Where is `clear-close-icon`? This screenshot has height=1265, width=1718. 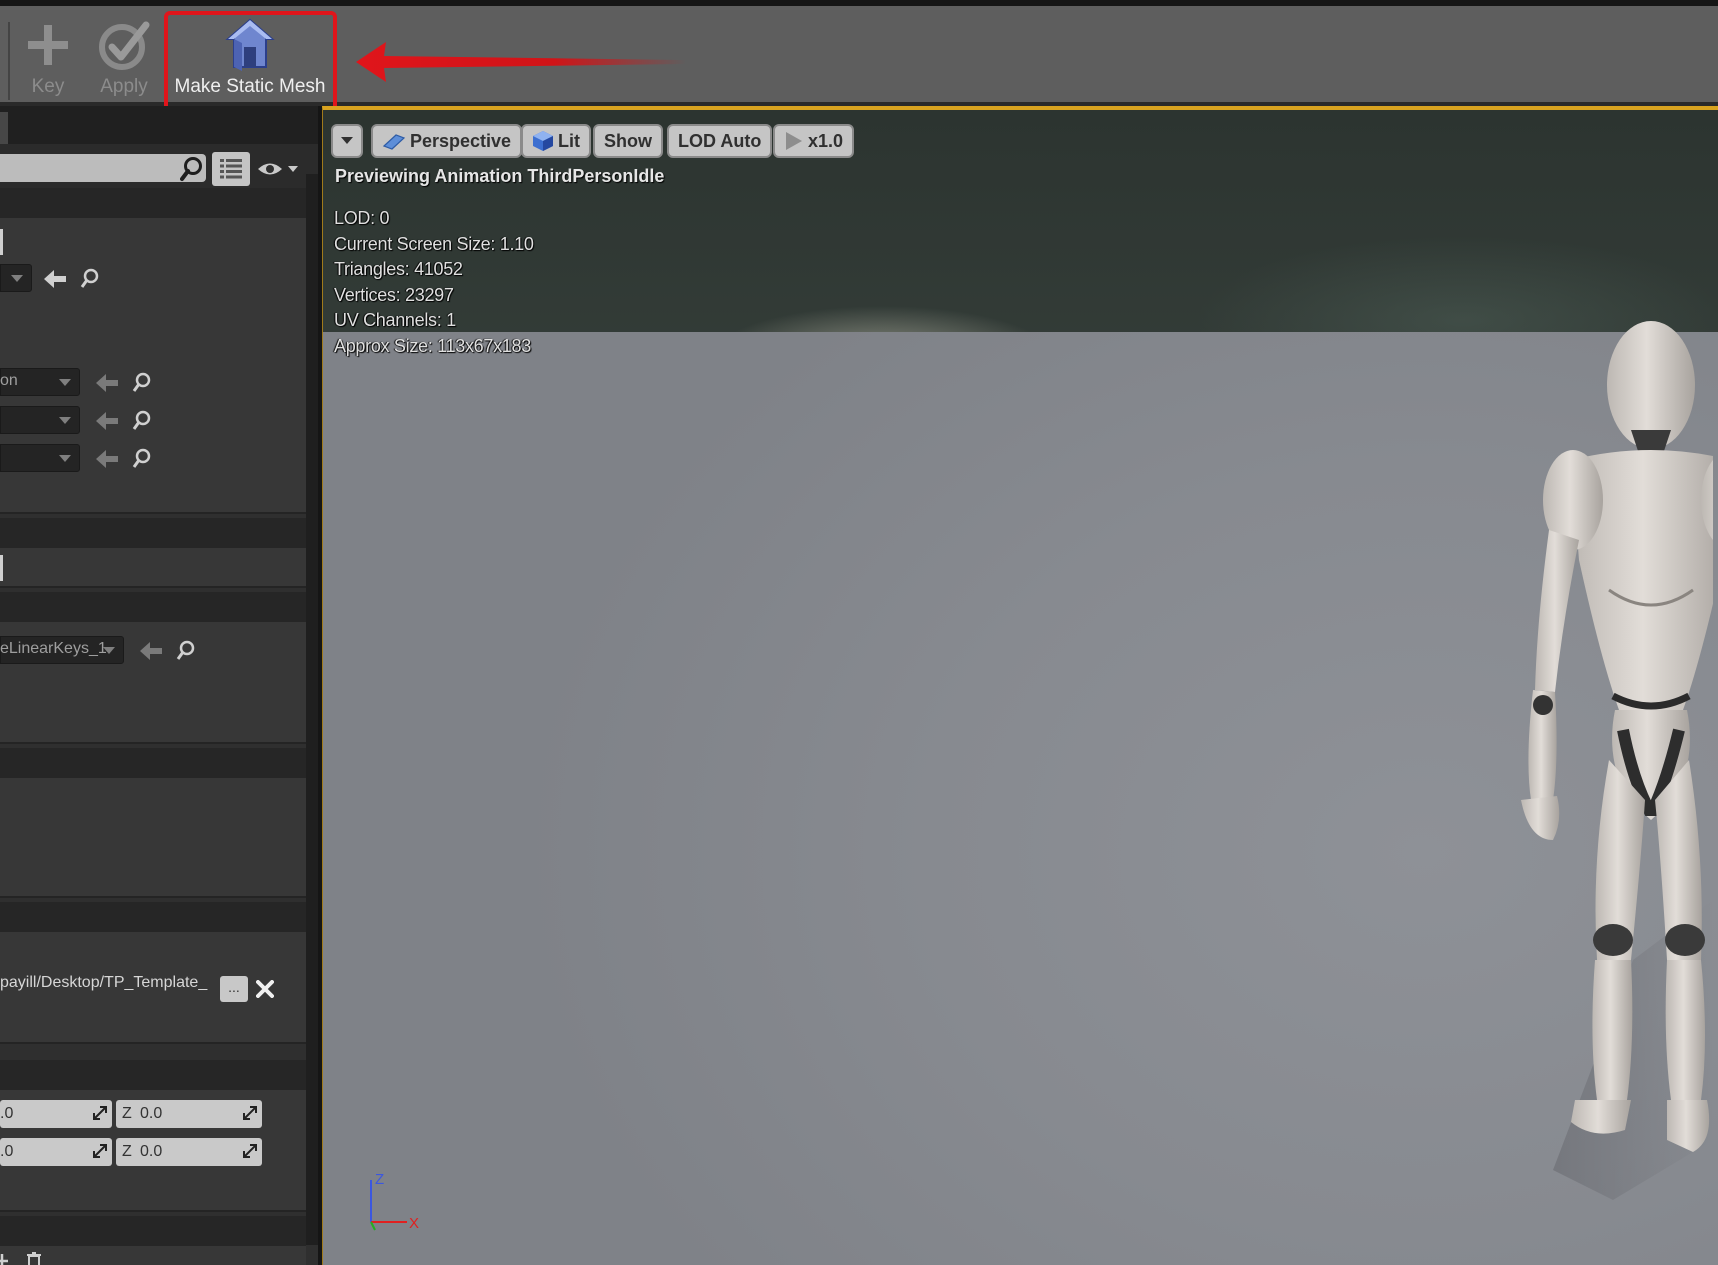 clear-close-icon is located at coordinates (265, 989).